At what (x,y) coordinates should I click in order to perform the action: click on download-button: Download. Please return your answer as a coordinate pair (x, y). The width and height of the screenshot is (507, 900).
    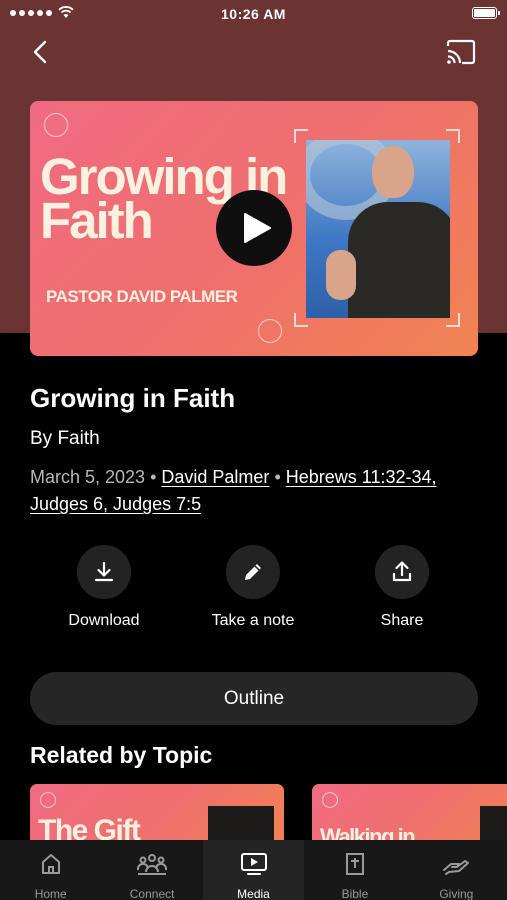
    Looking at the image, I should click on (104, 587).